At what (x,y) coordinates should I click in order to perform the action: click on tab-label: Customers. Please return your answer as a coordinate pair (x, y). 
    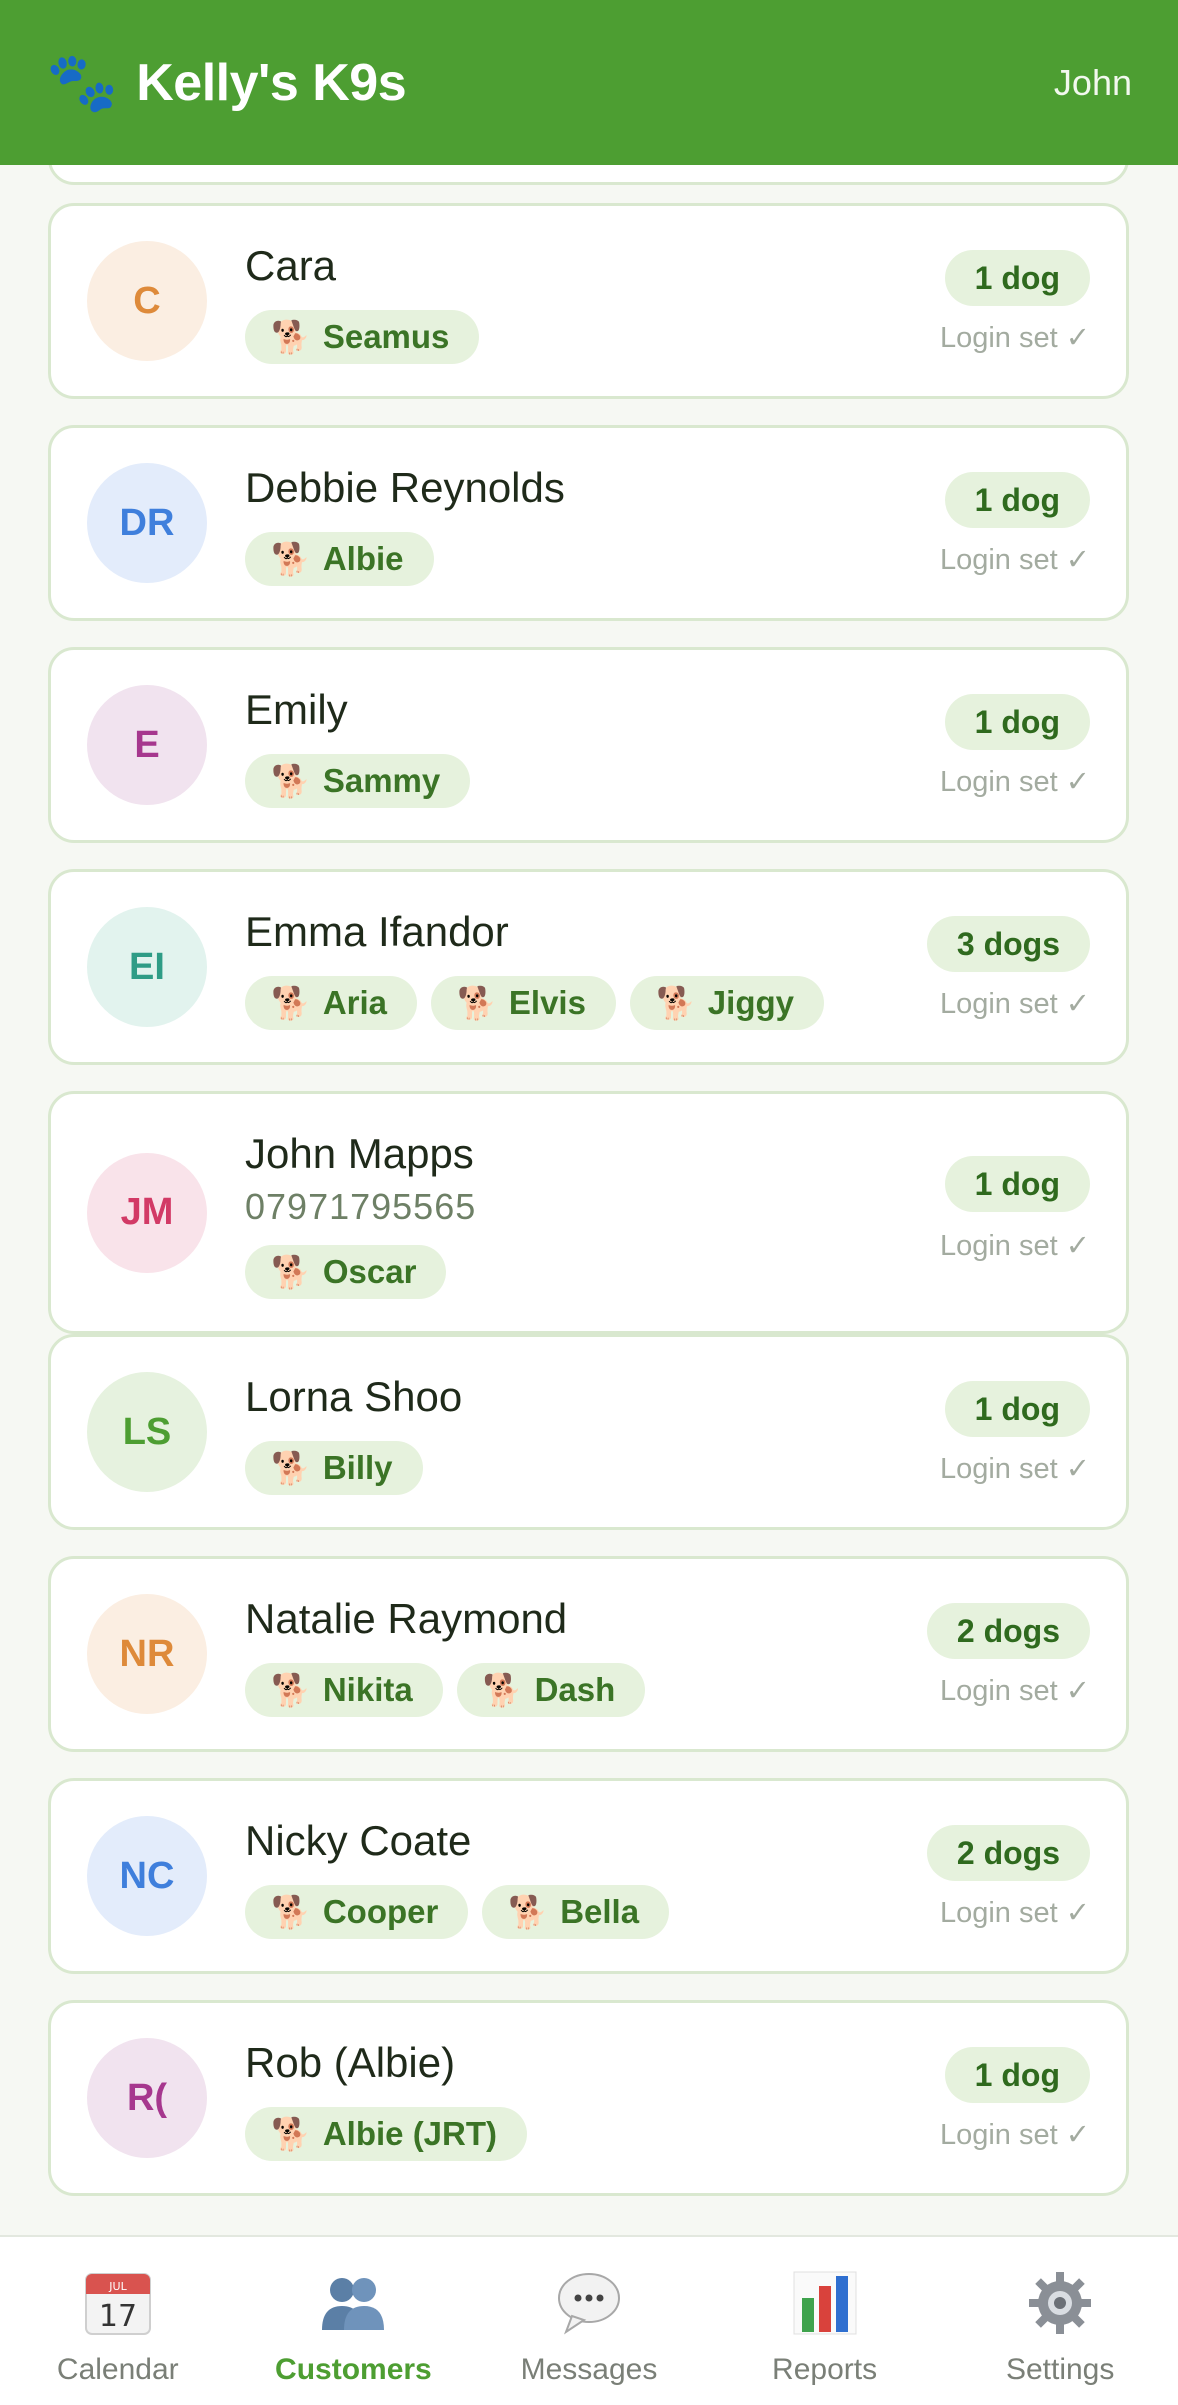
    Looking at the image, I should click on (353, 2369).